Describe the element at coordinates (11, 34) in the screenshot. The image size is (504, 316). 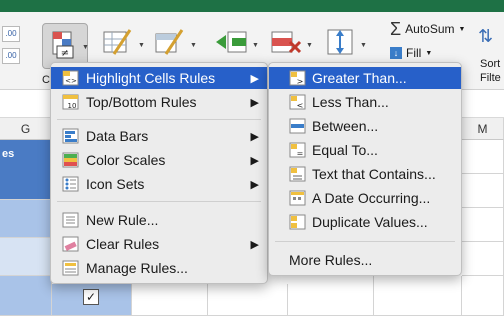
I see `increase-decimal-button: .00` at that location.